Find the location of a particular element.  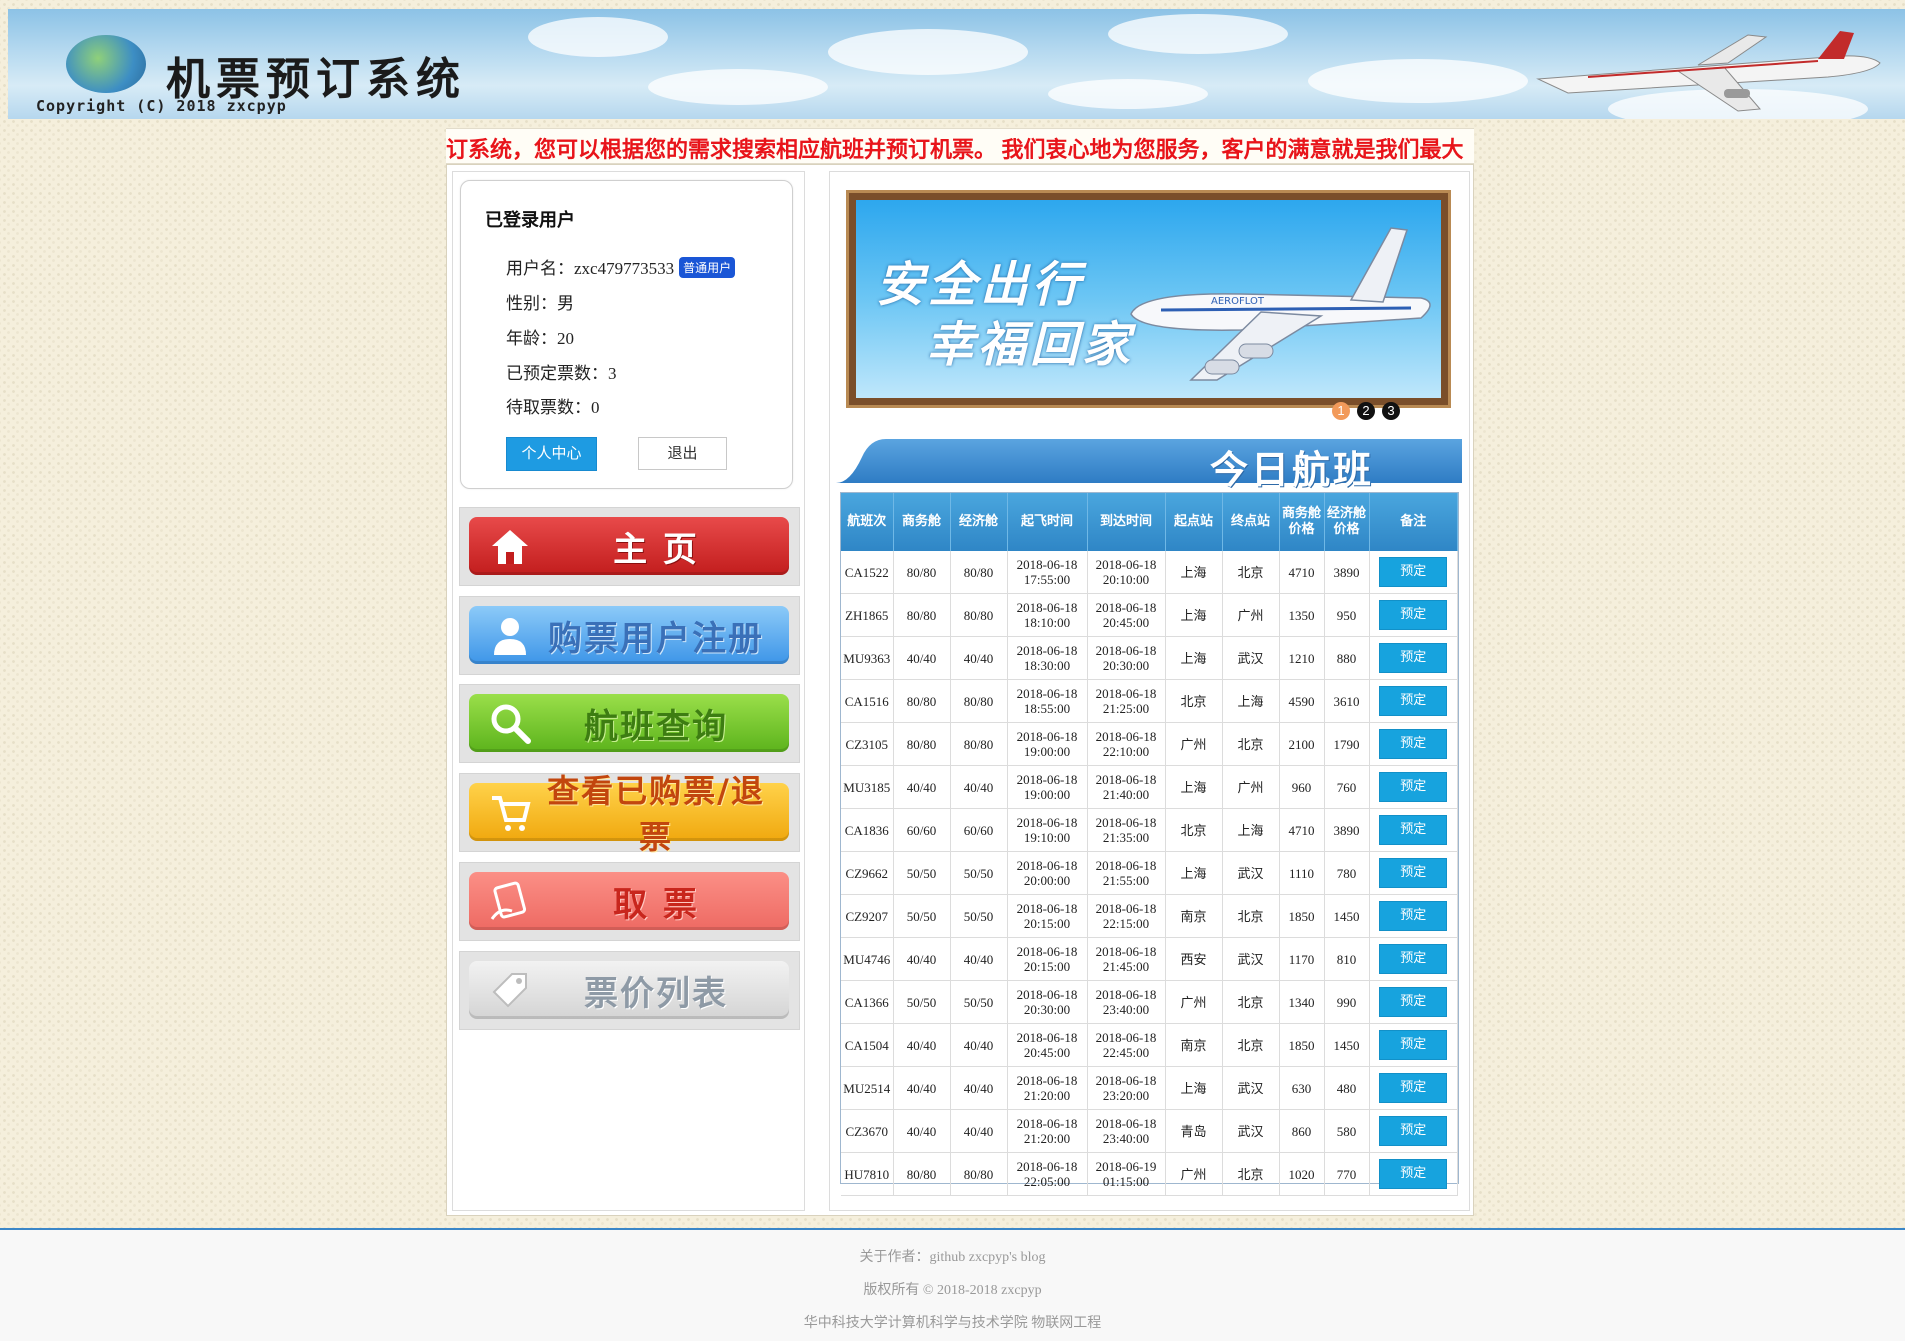

cell-flight: ZH1865 is located at coordinates (867, 615).